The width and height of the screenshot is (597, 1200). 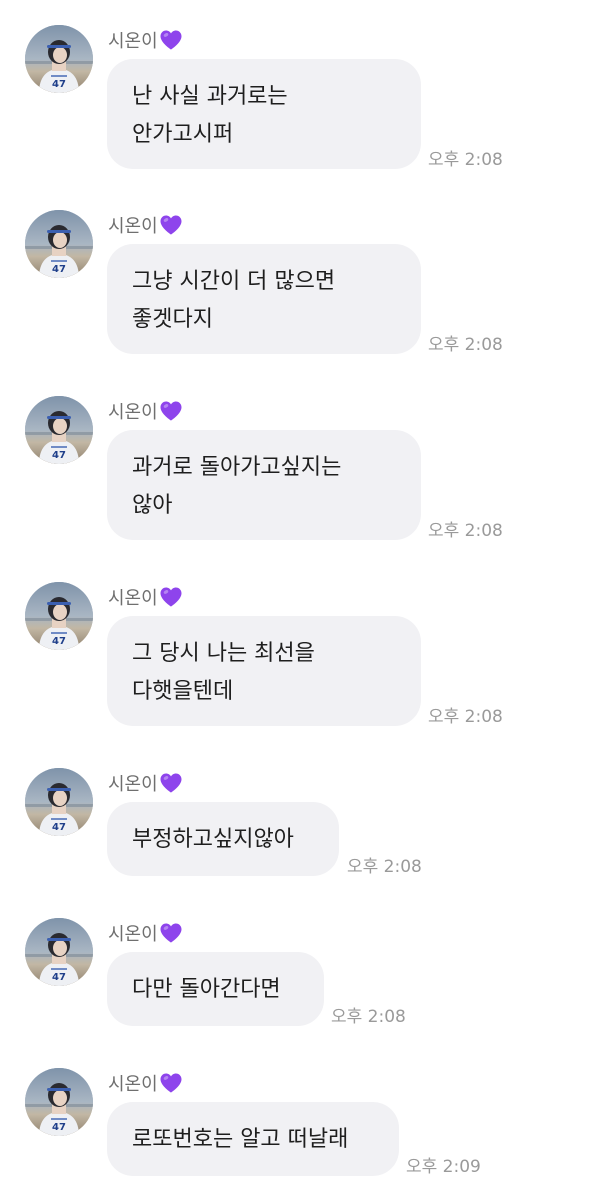 I want to click on message-bubble: 다만 돌아간다면, so click(x=215, y=989).